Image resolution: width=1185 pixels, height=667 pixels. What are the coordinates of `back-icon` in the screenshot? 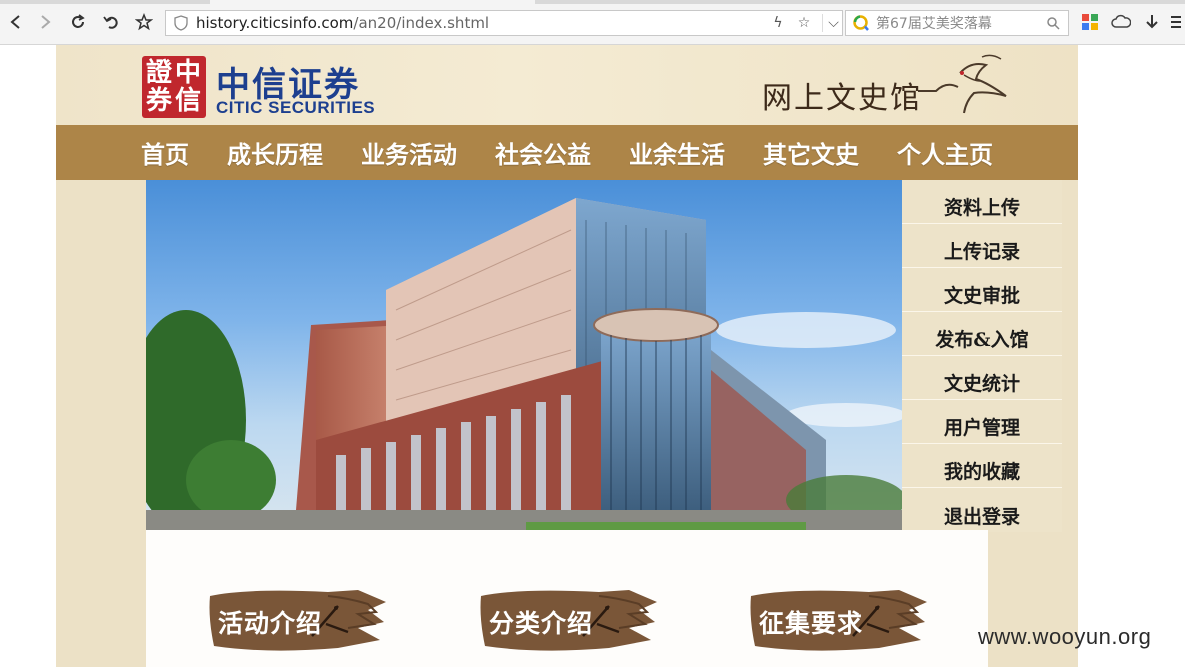 It's located at (16, 22).